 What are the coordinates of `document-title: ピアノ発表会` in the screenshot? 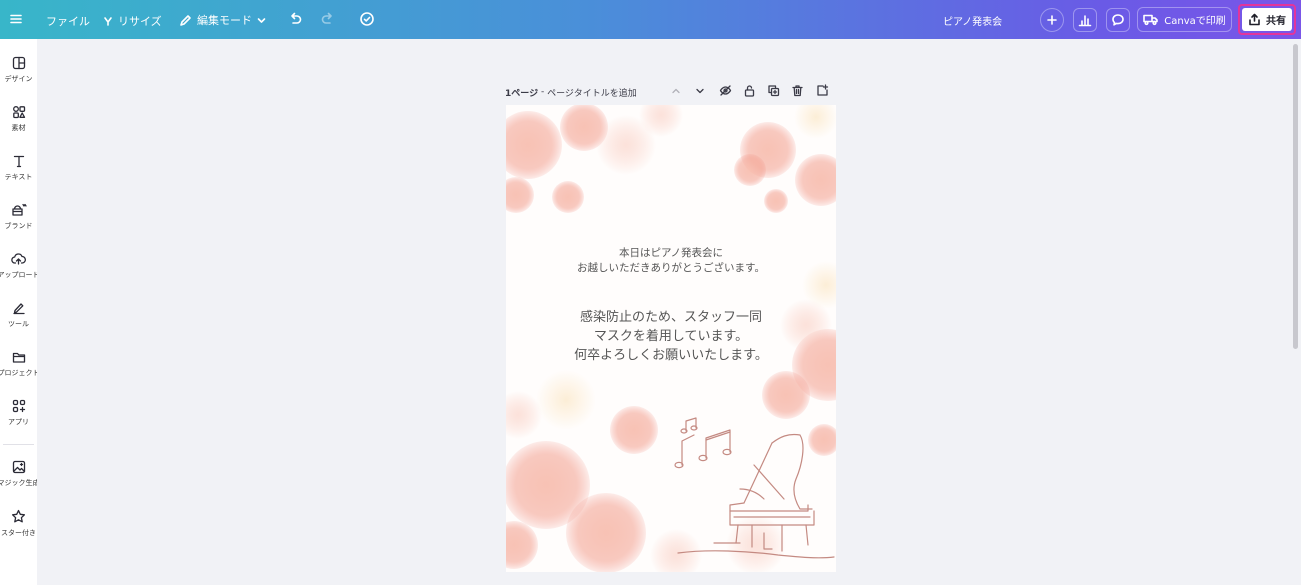 It's located at (972, 20).